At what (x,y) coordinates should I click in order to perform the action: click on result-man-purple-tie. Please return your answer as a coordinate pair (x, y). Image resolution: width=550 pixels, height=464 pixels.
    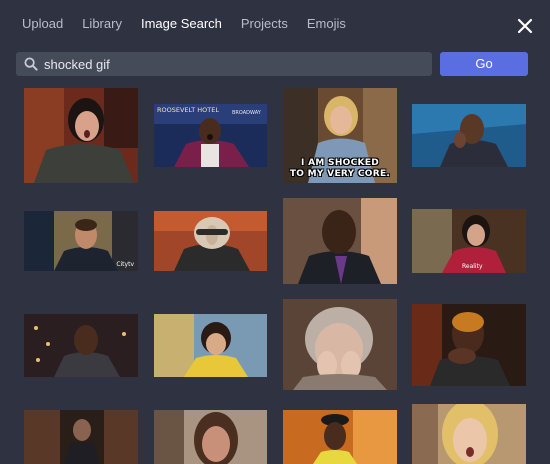
    Looking at the image, I should click on (340, 241).